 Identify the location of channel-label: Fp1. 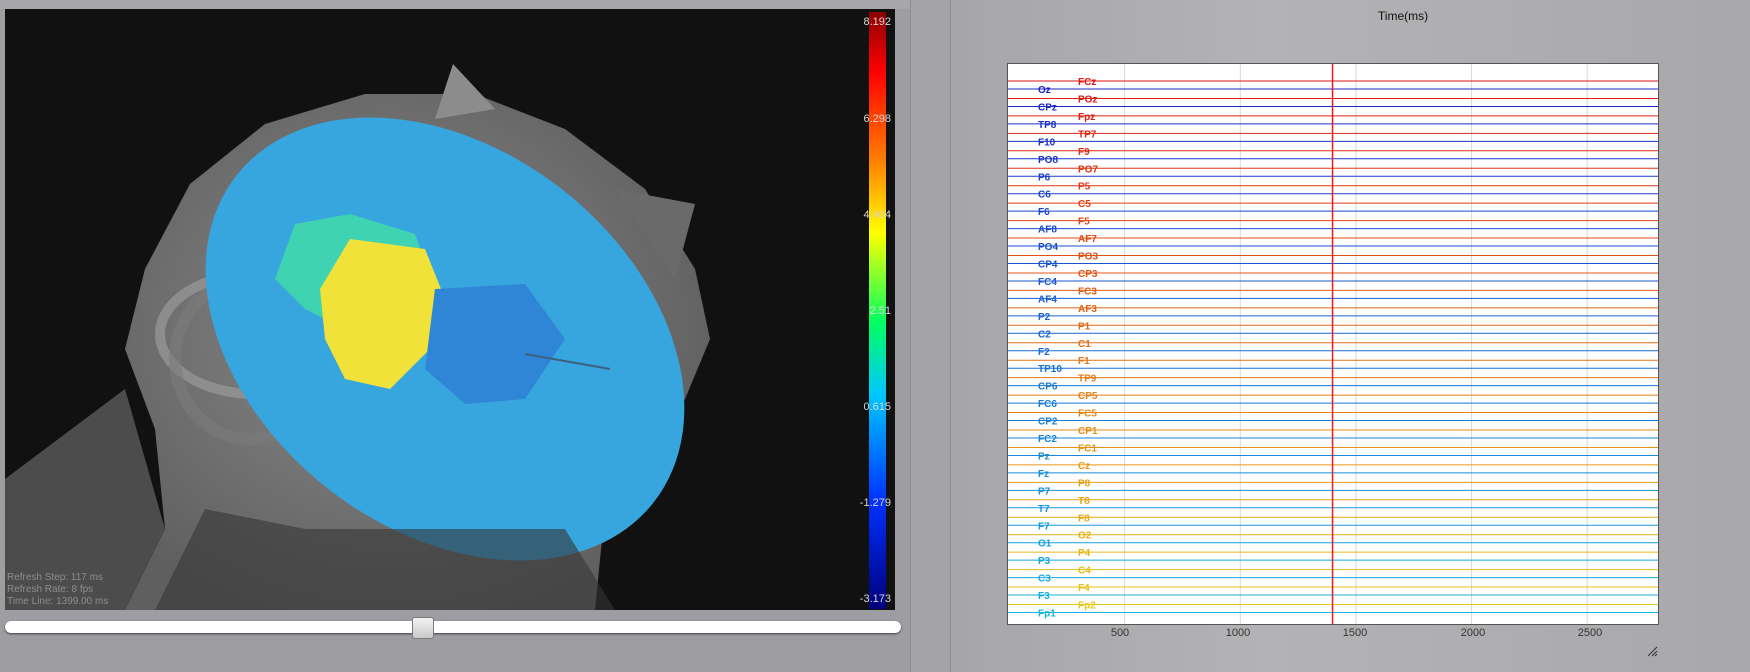
(1047, 614).